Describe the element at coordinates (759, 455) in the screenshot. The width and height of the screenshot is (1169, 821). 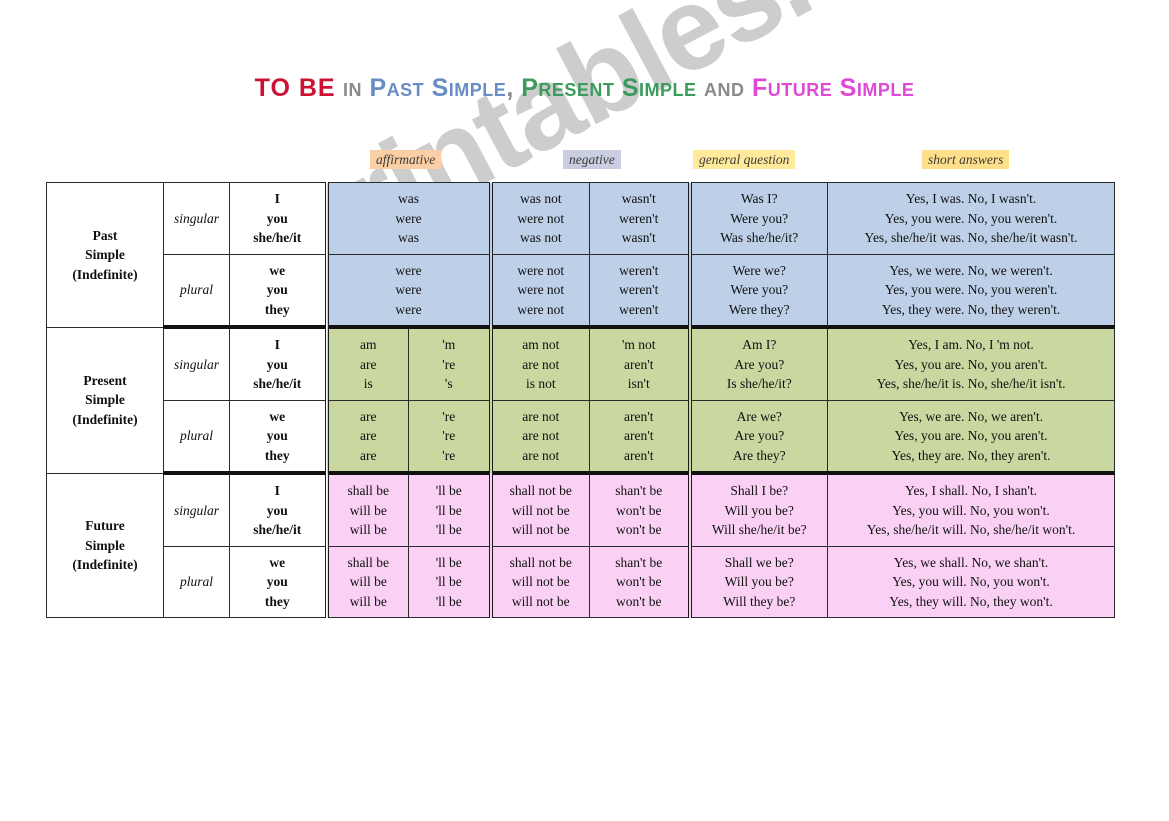
I see `question-form: Are they?` at that location.